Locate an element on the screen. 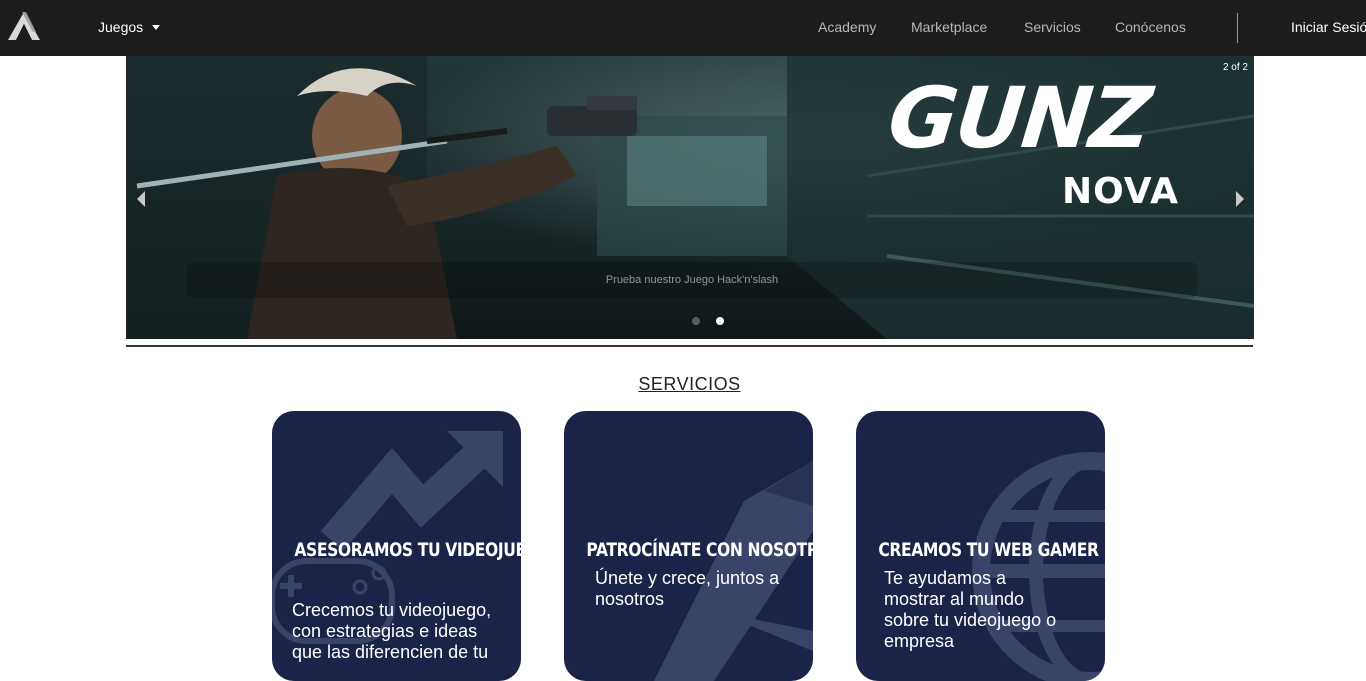 This screenshot has height=681, width=1366. nav-link-marketplace: Marketplace is located at coordinates (949, 27).